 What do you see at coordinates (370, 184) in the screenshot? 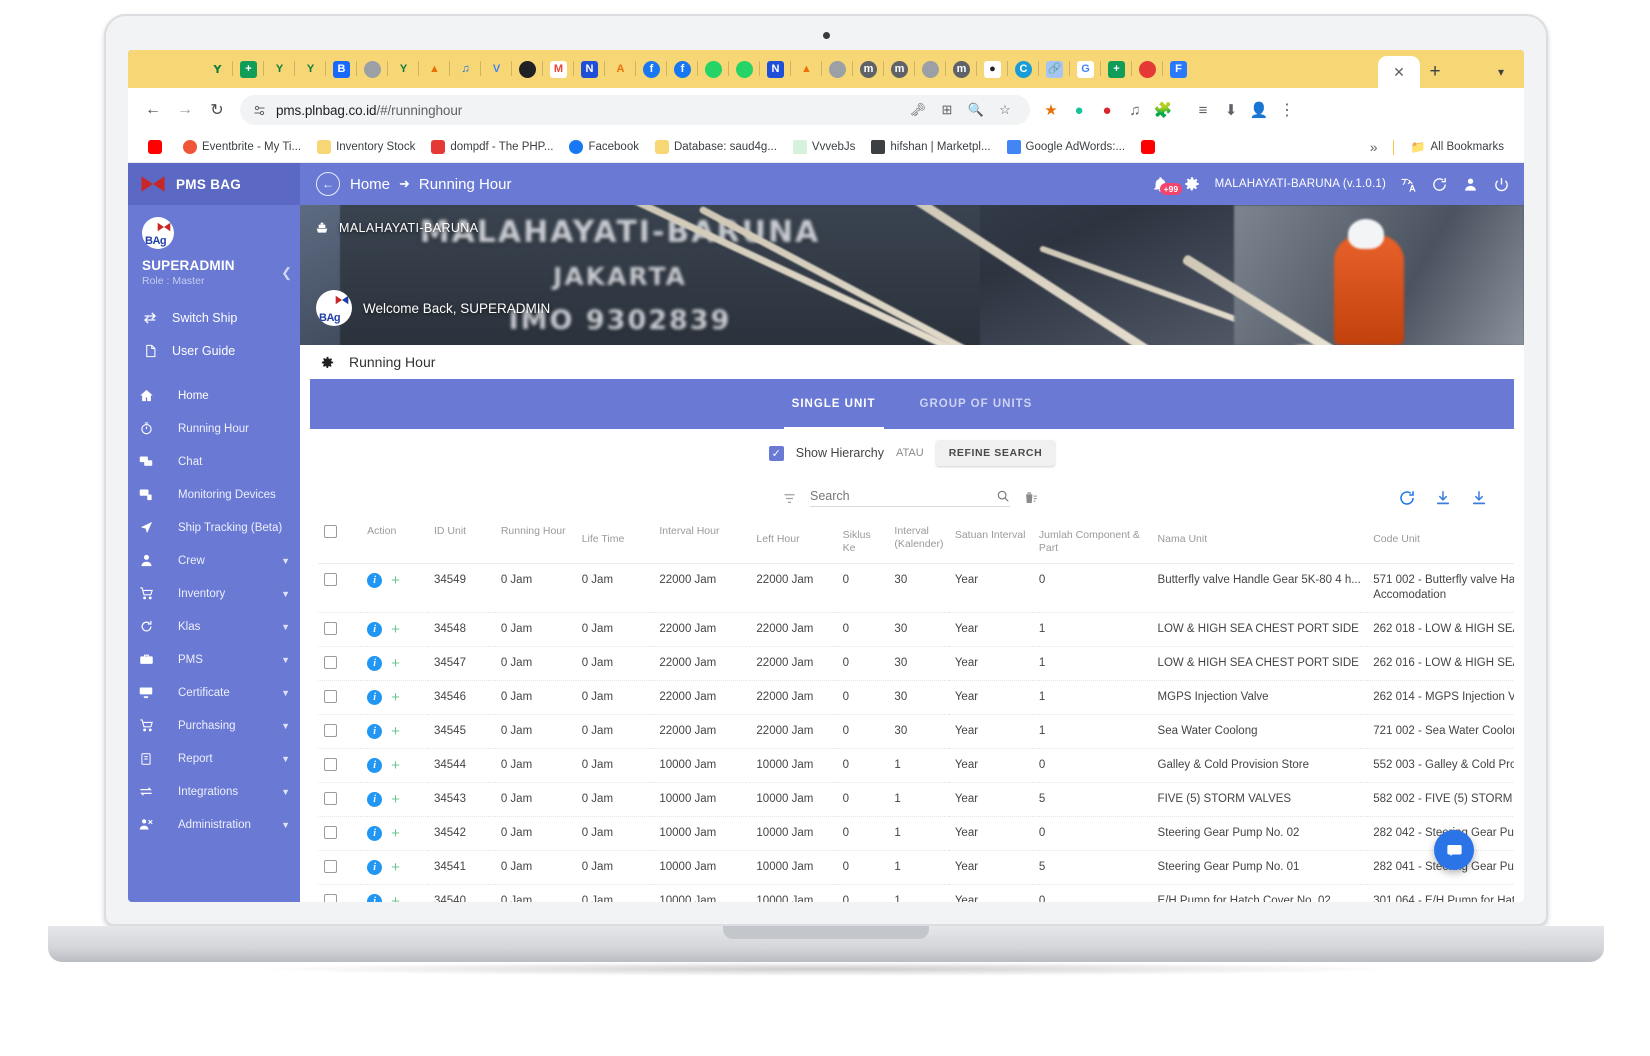
I see `breadcrumb-home: Home` at bounding box center [370, 184].